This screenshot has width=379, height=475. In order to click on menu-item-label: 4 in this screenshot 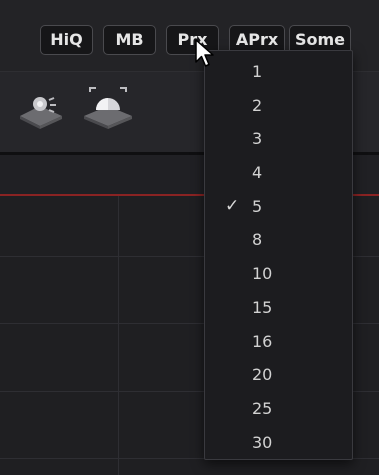, I will do `click(257, 173)`.